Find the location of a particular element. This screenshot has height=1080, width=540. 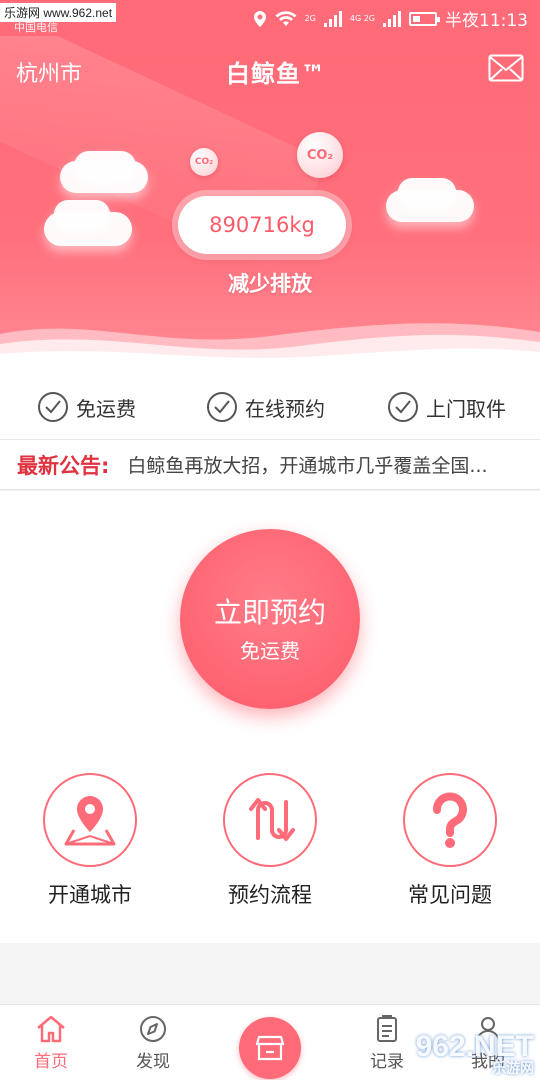

shop-box-icon is located at coordinates (270, 1048).